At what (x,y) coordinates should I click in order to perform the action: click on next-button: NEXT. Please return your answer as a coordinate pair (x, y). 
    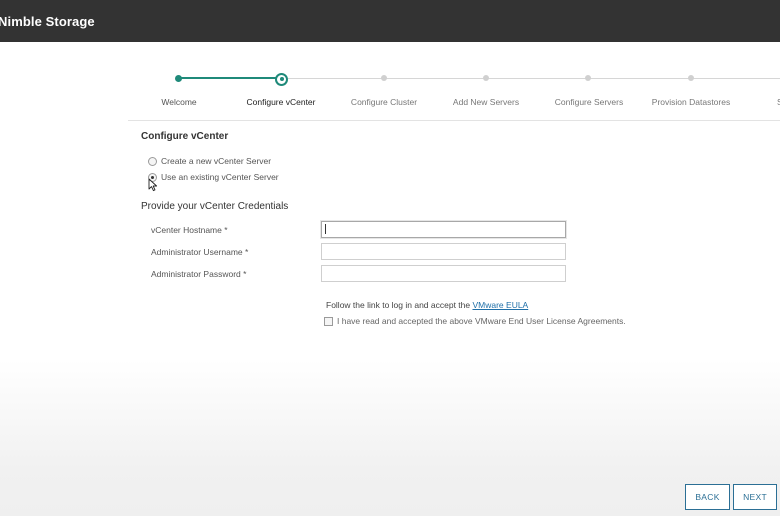
    Looking at the image, I should click on (755, 497).